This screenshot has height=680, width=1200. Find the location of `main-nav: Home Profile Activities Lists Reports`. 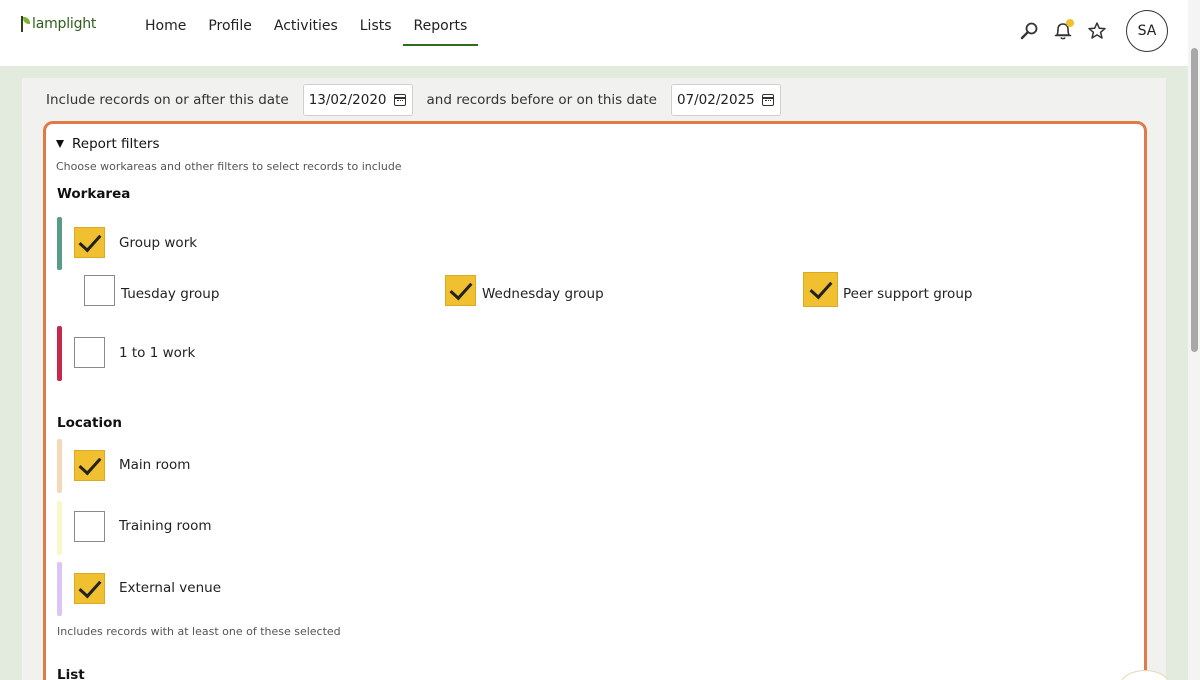

main-nav: Home Profile Activities Lists Reports is located at coordinates (306, 33).